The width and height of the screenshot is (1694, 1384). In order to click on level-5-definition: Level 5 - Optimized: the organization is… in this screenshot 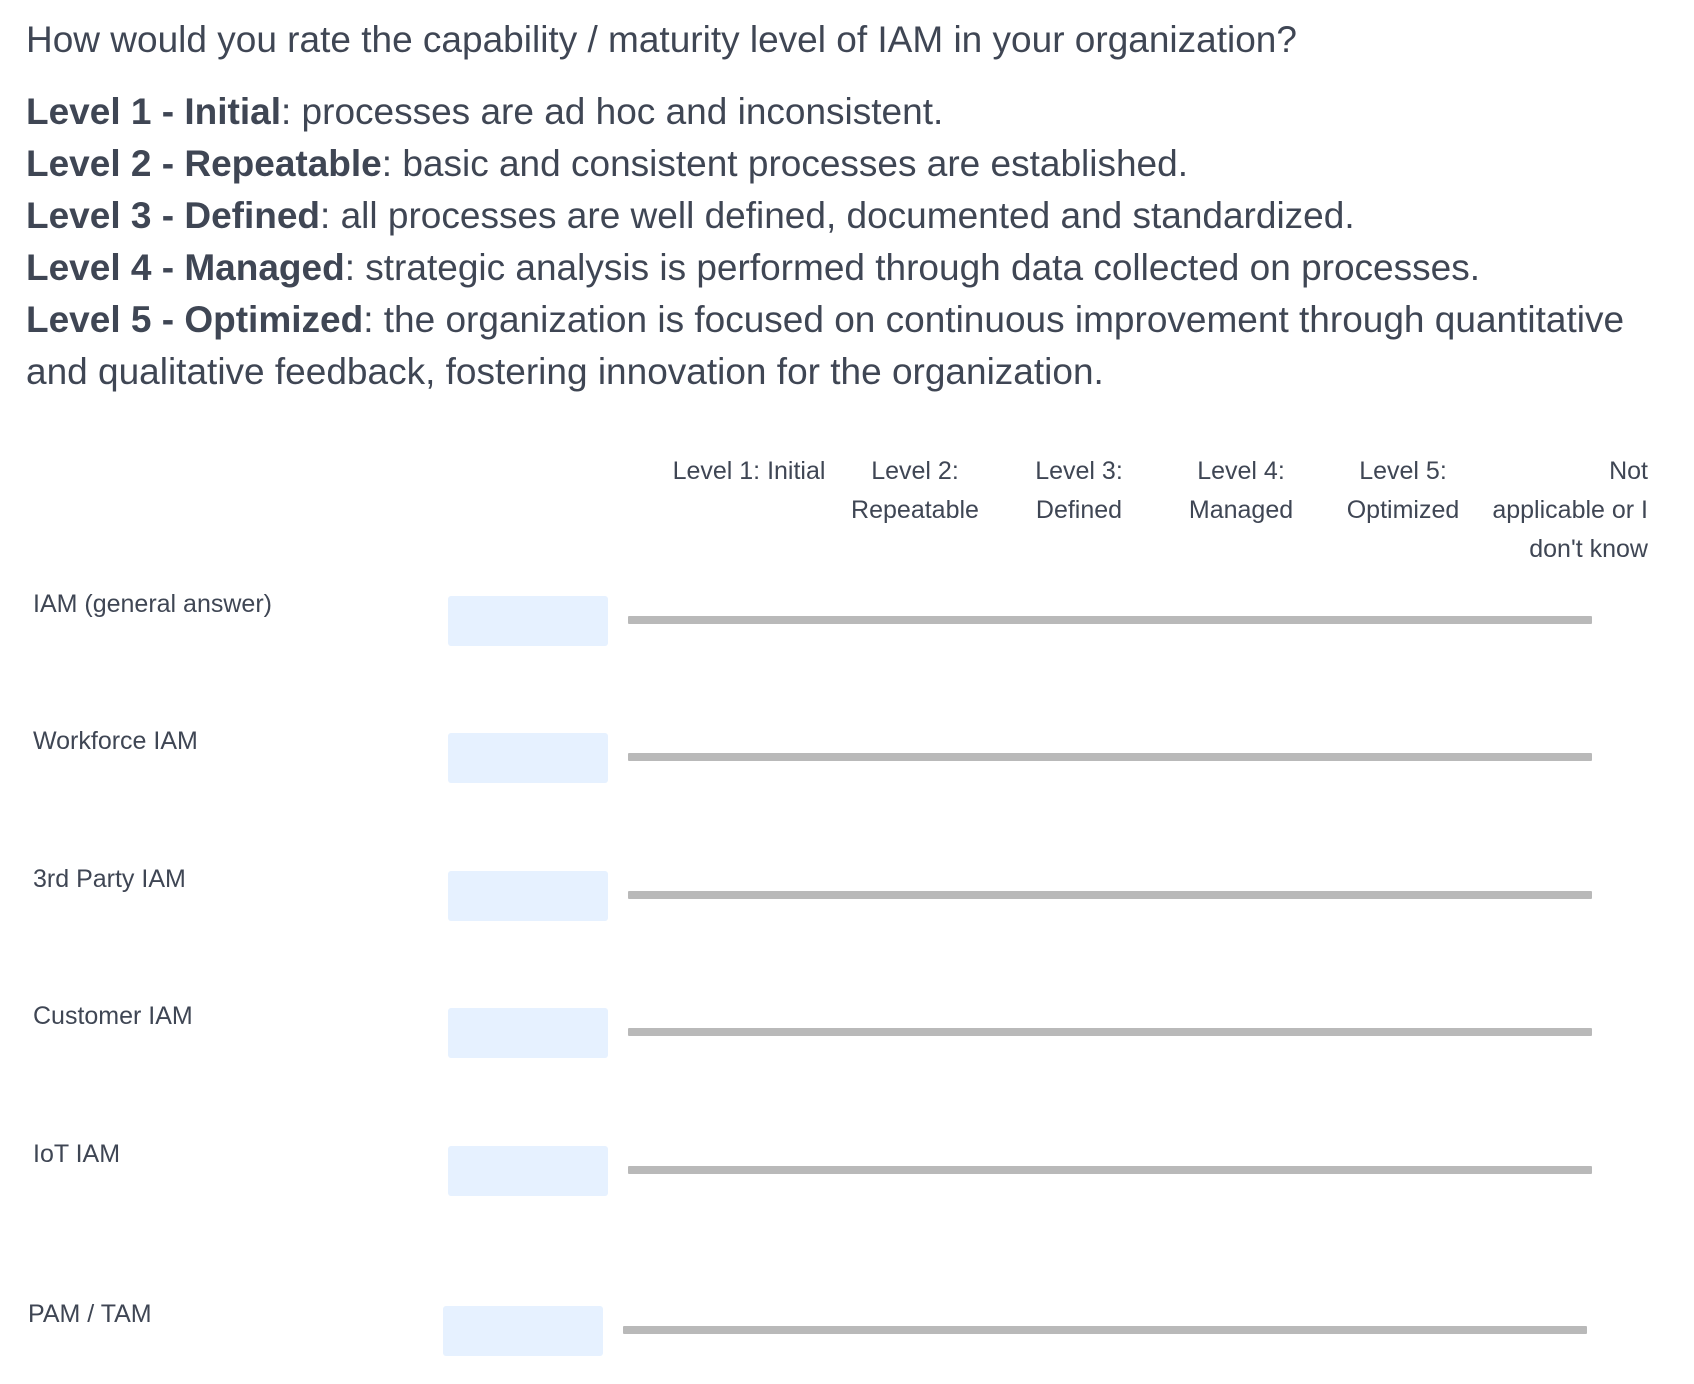, I will do `click(846, 346)`.